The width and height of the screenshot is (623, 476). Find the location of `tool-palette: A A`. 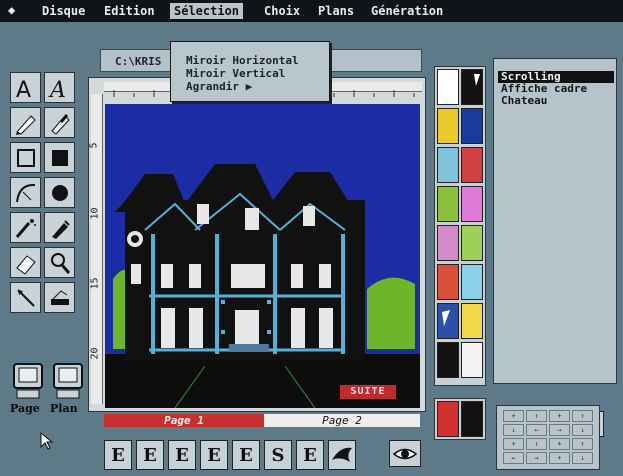

tool-palette: A A is located at coordinates (43, 209).